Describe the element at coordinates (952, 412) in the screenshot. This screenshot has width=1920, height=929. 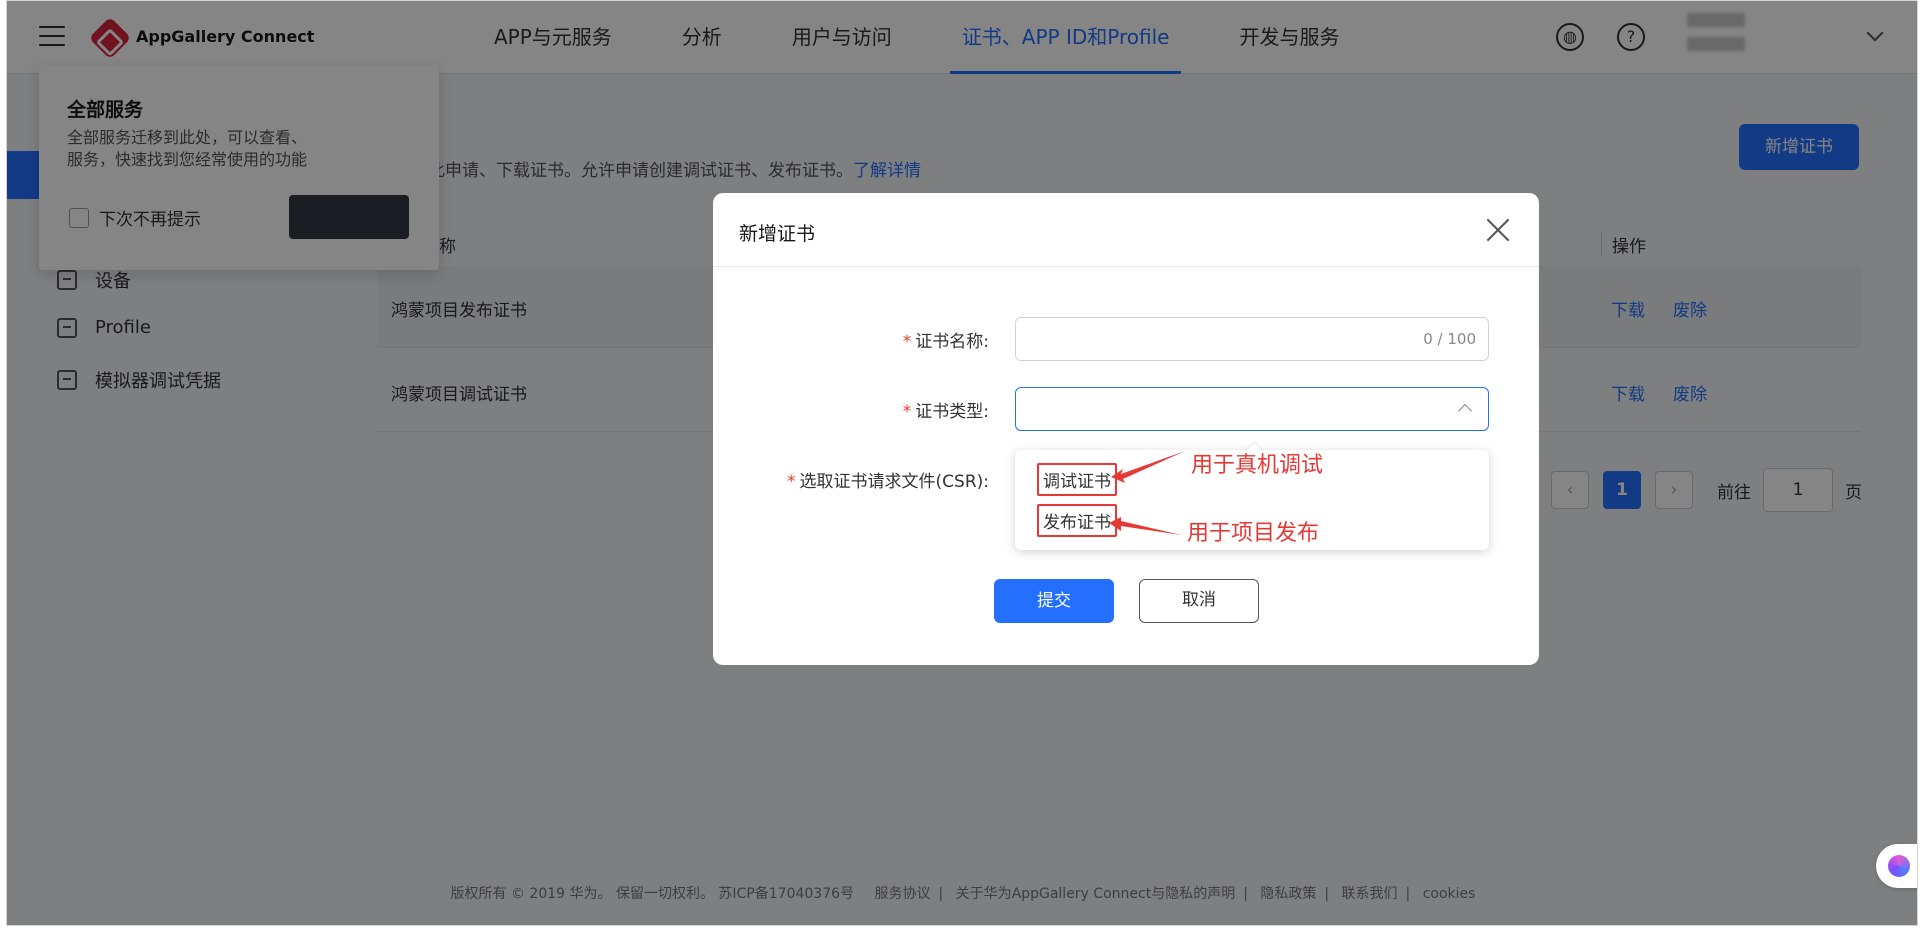
I see `label-text: 证书类型:` at that location.